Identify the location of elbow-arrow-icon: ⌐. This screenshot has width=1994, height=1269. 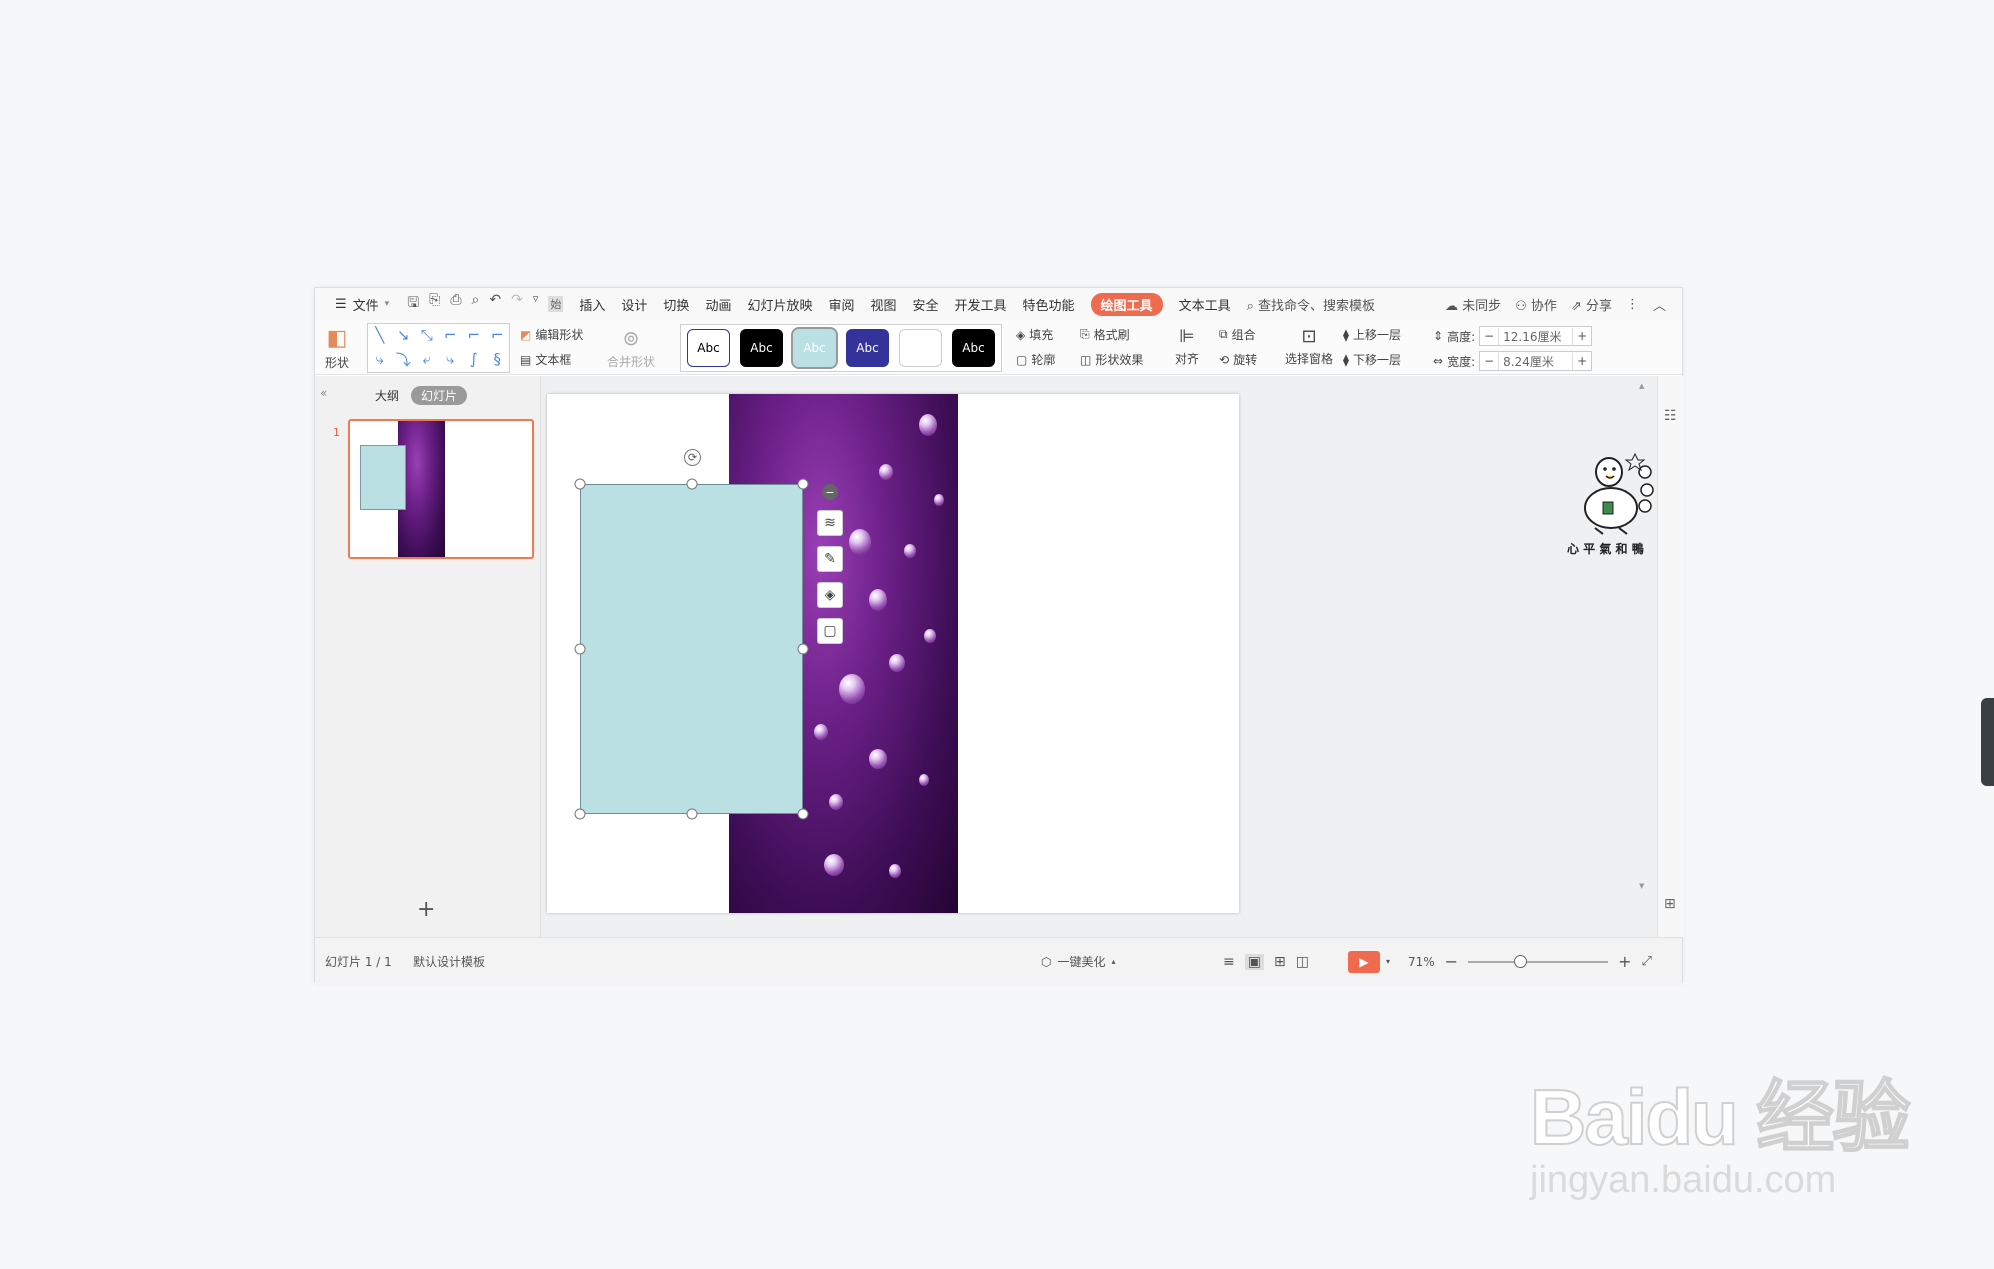
(473, 335).